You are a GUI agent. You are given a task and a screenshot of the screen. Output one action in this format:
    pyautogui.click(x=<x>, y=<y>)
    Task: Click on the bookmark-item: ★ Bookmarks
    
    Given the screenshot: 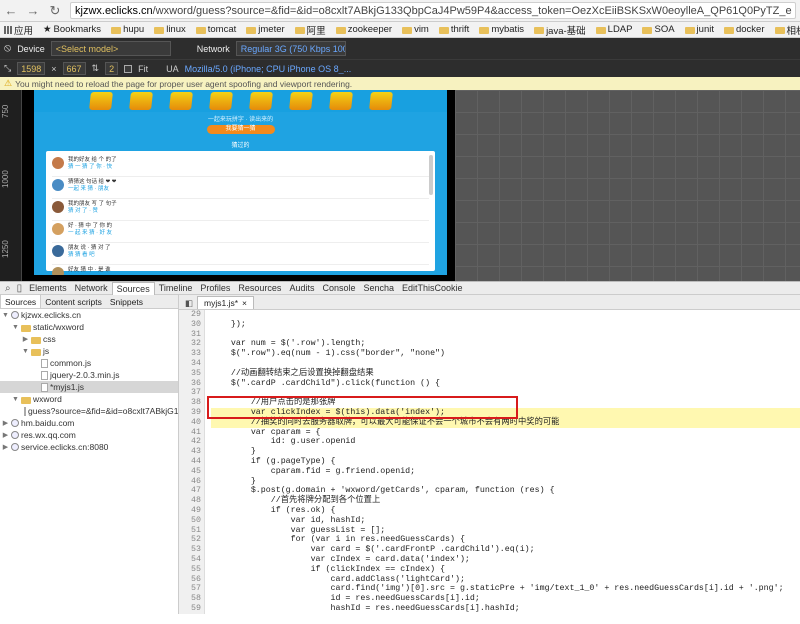 What is the action you would take?
    pyautogui.click(x=72, y=29)
    